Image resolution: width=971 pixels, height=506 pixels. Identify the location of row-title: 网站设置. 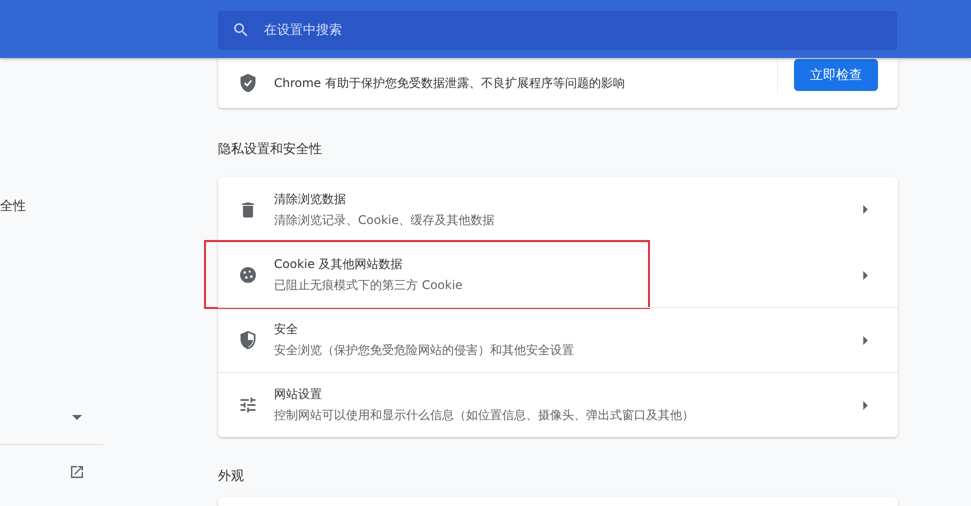
(298, 394).